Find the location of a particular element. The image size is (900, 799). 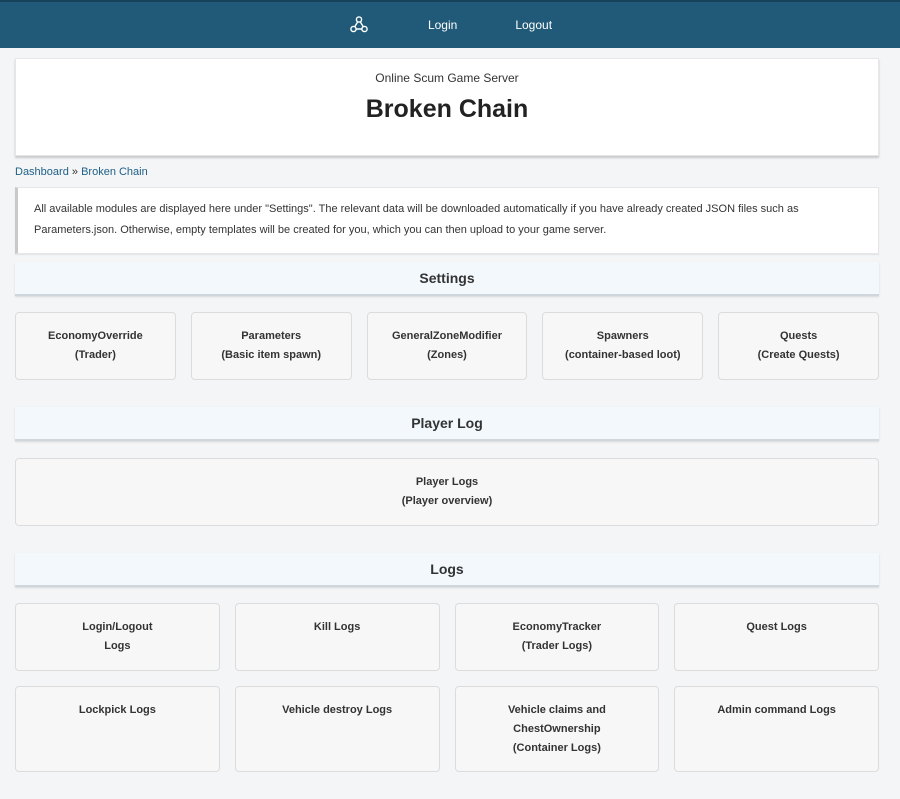

logs-heading: Logs is located at coordinates (447, 570).